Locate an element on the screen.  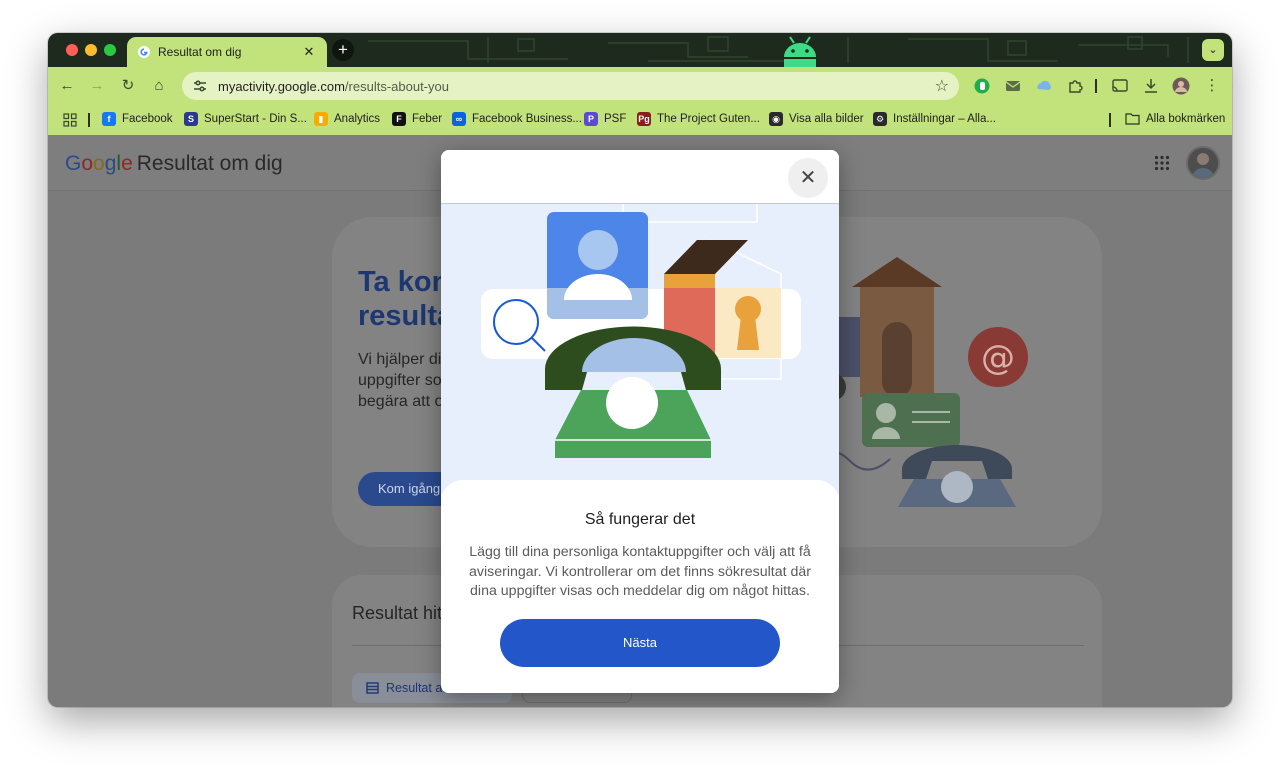
list-icon is located at coordinates (372, 688).